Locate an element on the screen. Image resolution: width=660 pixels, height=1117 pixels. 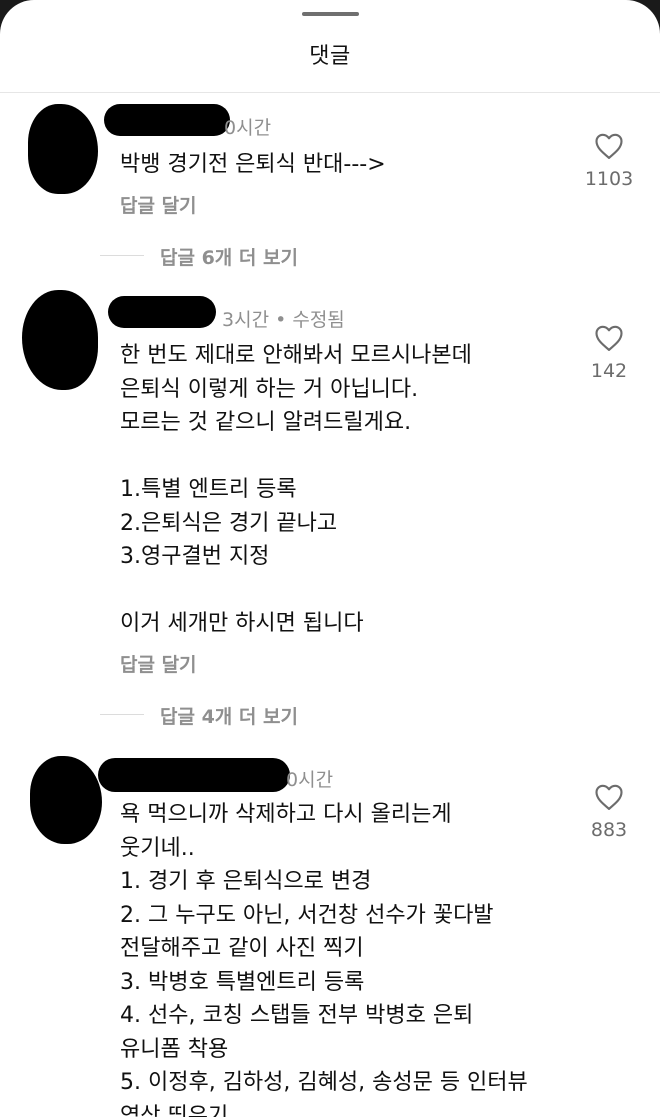
comment-meta: 3시간 • 수정됨 is located at coordinates (283, 320).